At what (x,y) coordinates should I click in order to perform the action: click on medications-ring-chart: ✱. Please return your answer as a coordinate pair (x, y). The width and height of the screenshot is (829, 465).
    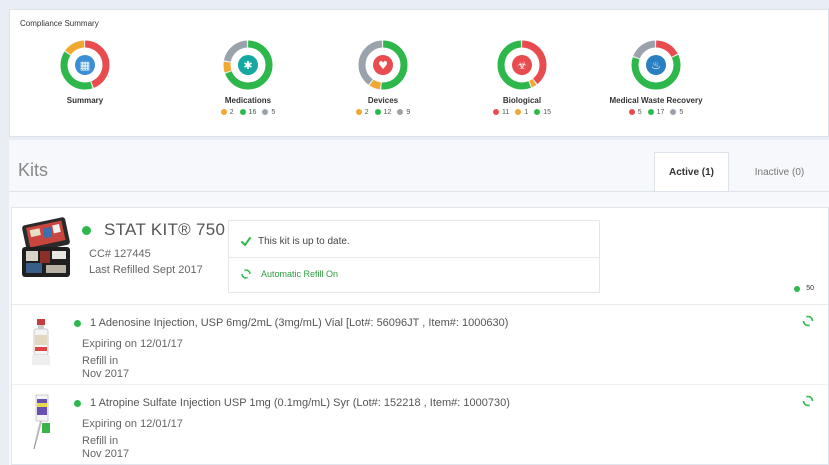
    Looking at the image, I should click on (248, 65).